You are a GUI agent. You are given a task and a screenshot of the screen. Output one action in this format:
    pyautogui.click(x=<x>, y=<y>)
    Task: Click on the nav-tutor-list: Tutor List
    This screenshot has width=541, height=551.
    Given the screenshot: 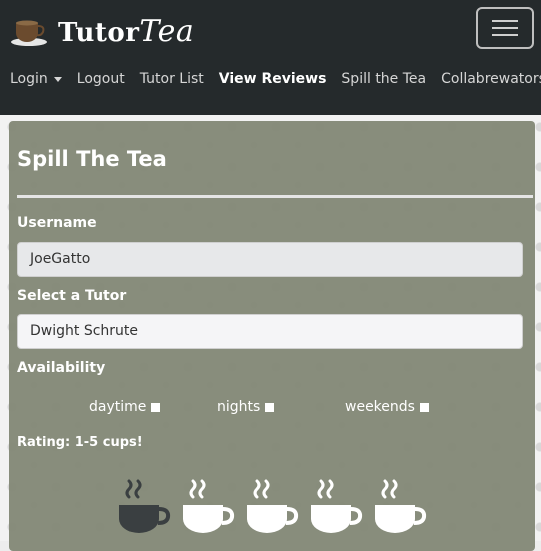 What is the action you would take?
    pyautogui.click(x=172, y=79)
    